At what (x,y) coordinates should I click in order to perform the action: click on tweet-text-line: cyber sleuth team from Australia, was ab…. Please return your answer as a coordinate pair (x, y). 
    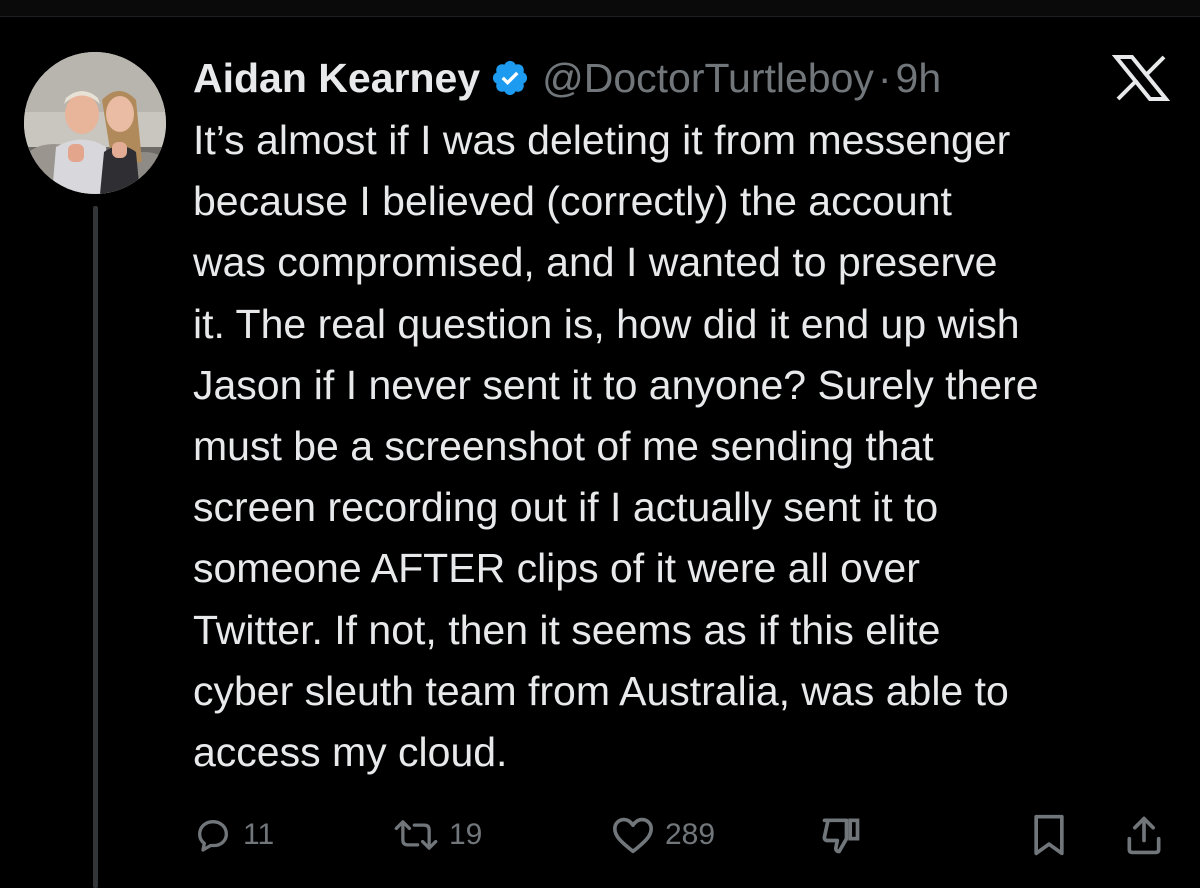
    Looking at the image, I should click on (601, 690).